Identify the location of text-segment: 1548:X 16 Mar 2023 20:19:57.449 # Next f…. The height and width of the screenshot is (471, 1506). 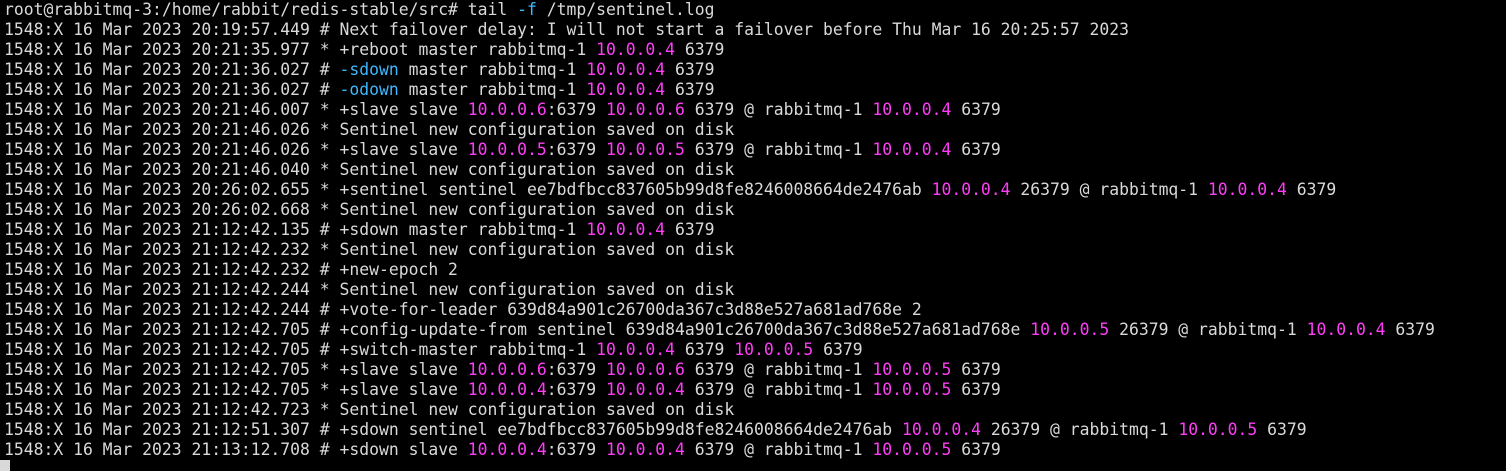
(566, 29).